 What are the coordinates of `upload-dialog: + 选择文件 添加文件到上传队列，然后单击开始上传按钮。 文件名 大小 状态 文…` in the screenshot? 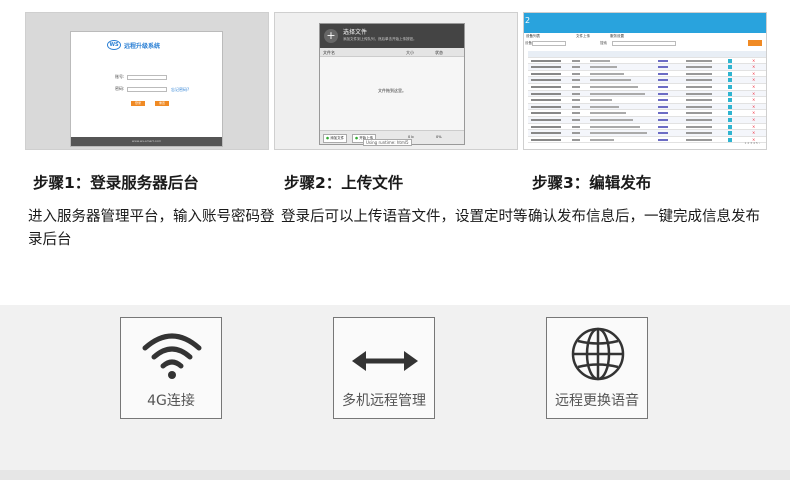 It's located at (392, 84).